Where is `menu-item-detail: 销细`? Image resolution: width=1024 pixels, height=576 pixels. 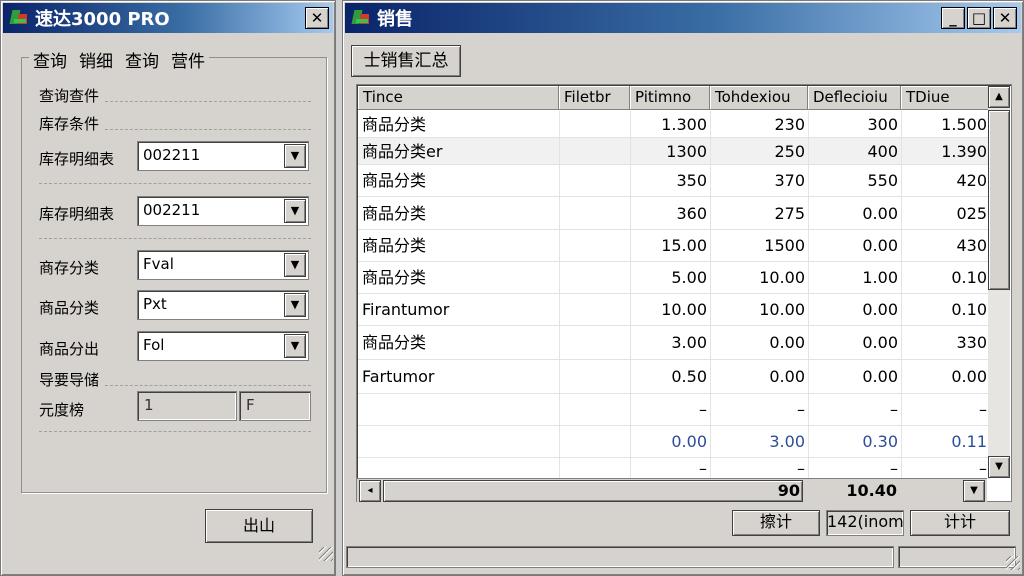
menu-item-detail: 销细 is located at coordinates (96, 59).